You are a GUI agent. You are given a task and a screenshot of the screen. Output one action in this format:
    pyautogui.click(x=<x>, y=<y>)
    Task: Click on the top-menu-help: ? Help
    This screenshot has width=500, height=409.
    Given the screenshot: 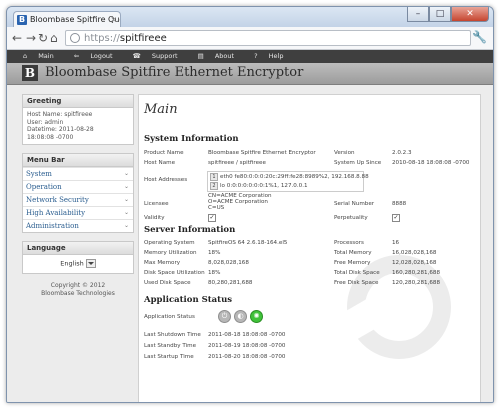 What is the action you would take?
    pyautogui.click(x=273, y=56)
    